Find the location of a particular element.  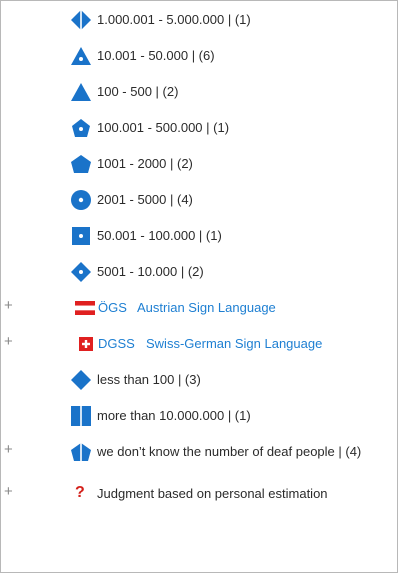

legend-item-label: more than 10.000.000 | (1) is located at coordinates (174, 415).